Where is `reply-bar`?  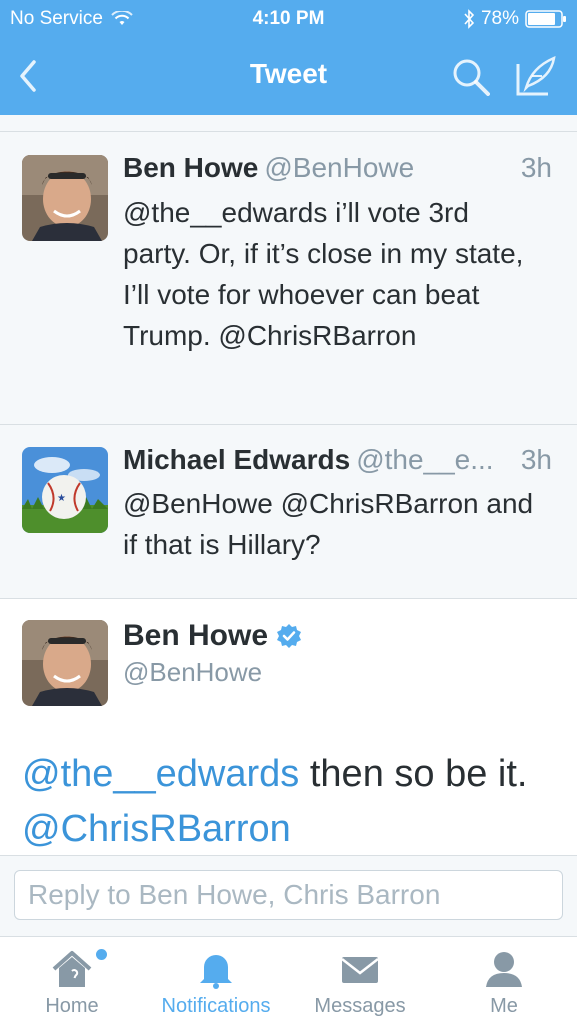 reply-bar is located at coordinates (288, 896).